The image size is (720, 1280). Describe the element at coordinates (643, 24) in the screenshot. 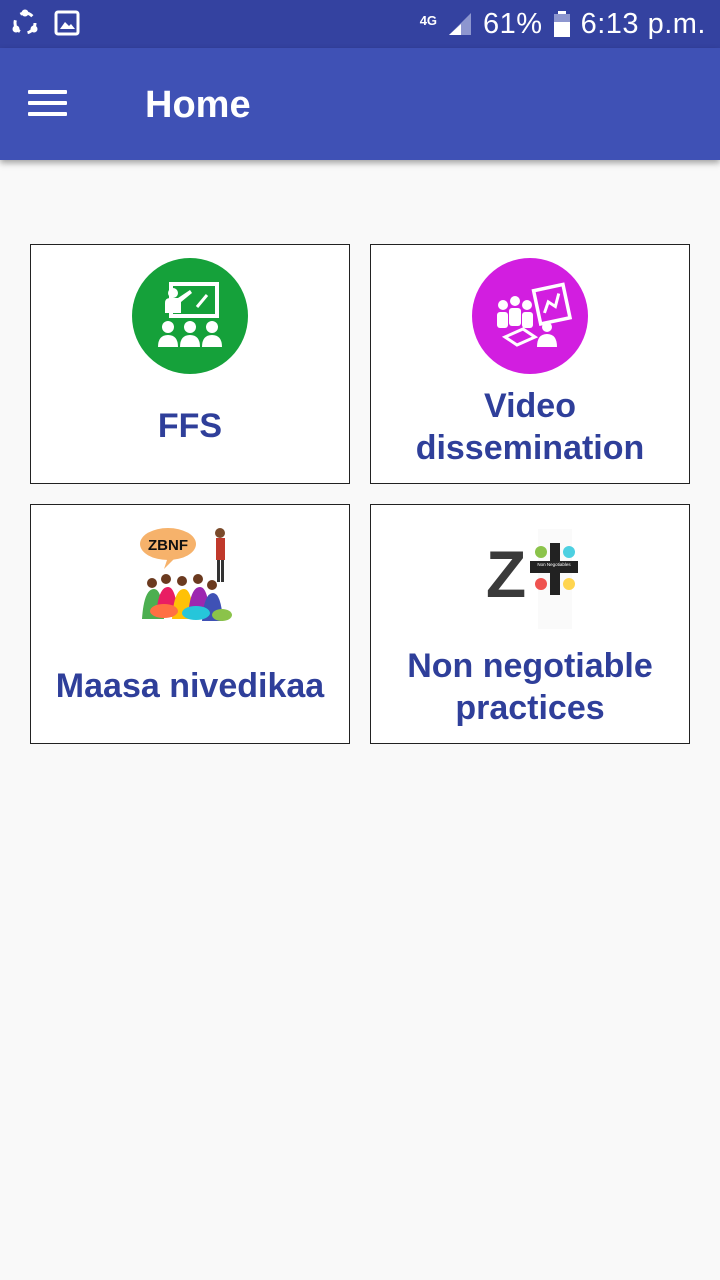

I see `clock: 6:13 p.m.` at that location.